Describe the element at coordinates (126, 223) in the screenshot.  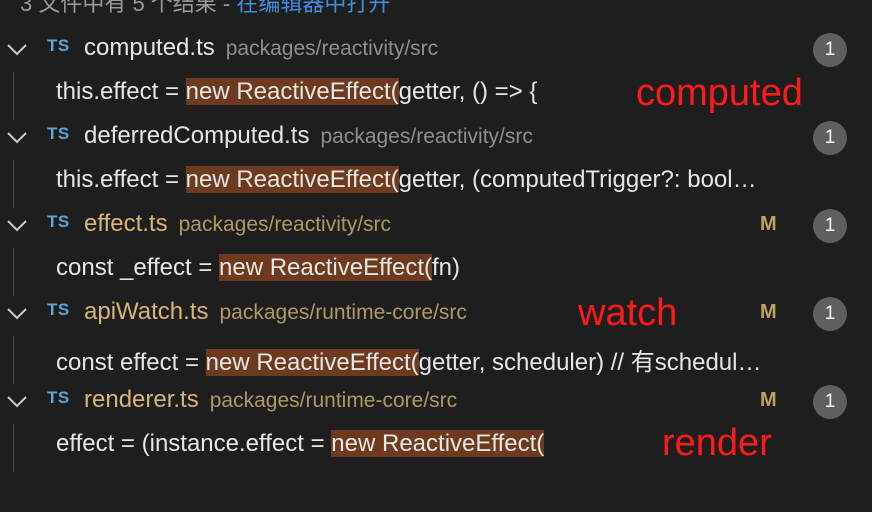
I see `file-name-label: effect.ts` at that location.